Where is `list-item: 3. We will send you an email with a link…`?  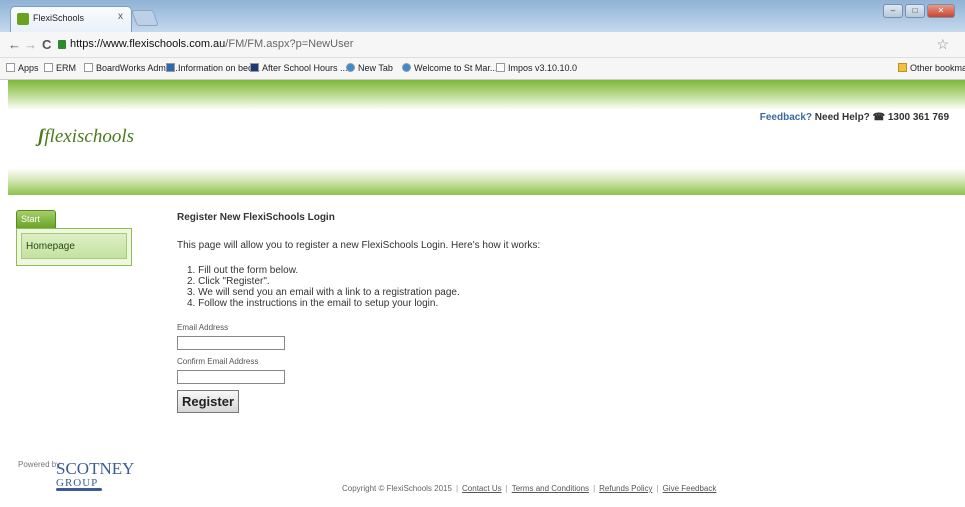
list-item: 3. We will send you an email with a link… is located at coordinates (323, 292).